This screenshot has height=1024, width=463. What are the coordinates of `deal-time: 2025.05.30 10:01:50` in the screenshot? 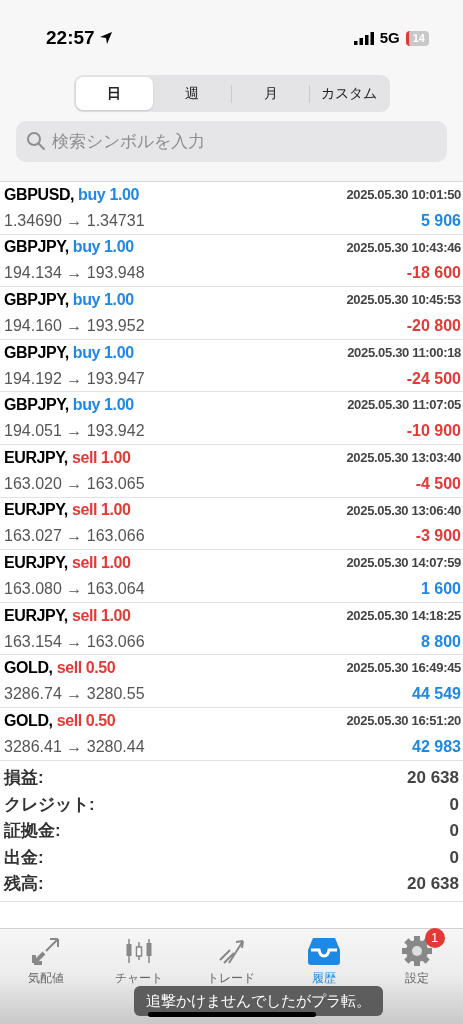 It's located at (403, 195).